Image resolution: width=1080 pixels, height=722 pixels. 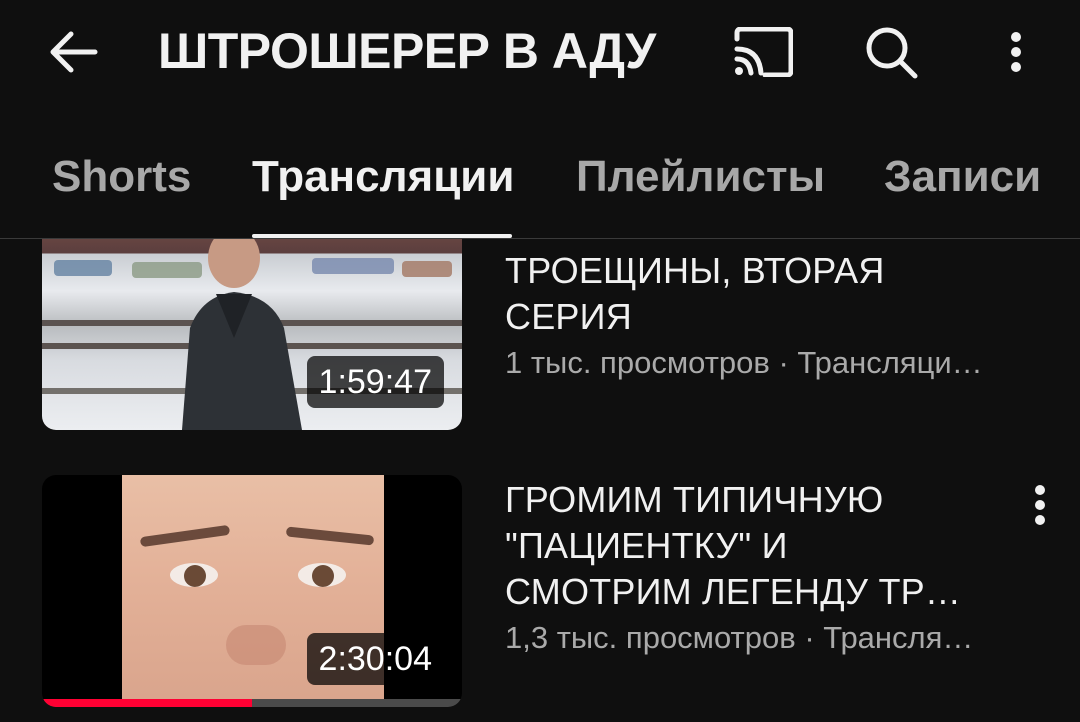 I want to click on watch-progress-fill, so click(x=147, y=703).